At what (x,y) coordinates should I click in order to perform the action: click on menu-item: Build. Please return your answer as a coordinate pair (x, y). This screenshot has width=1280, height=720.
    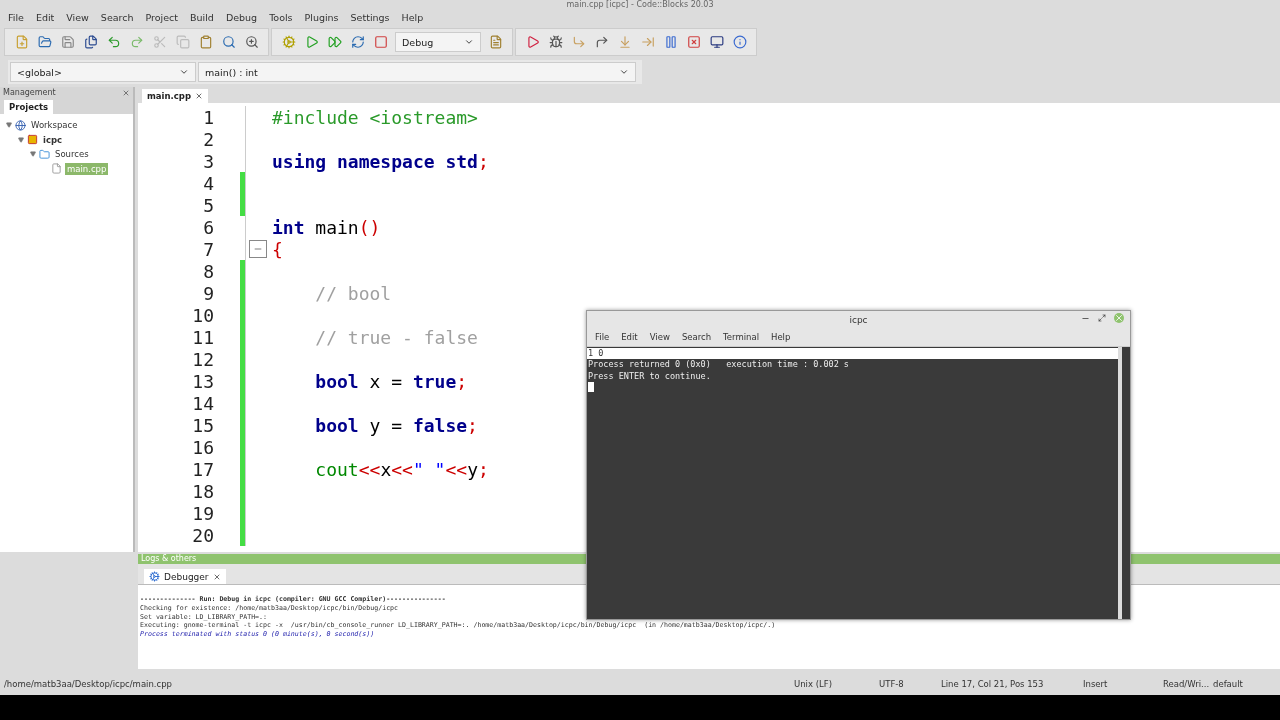
    Looking at the image, I should click on (202, 17).